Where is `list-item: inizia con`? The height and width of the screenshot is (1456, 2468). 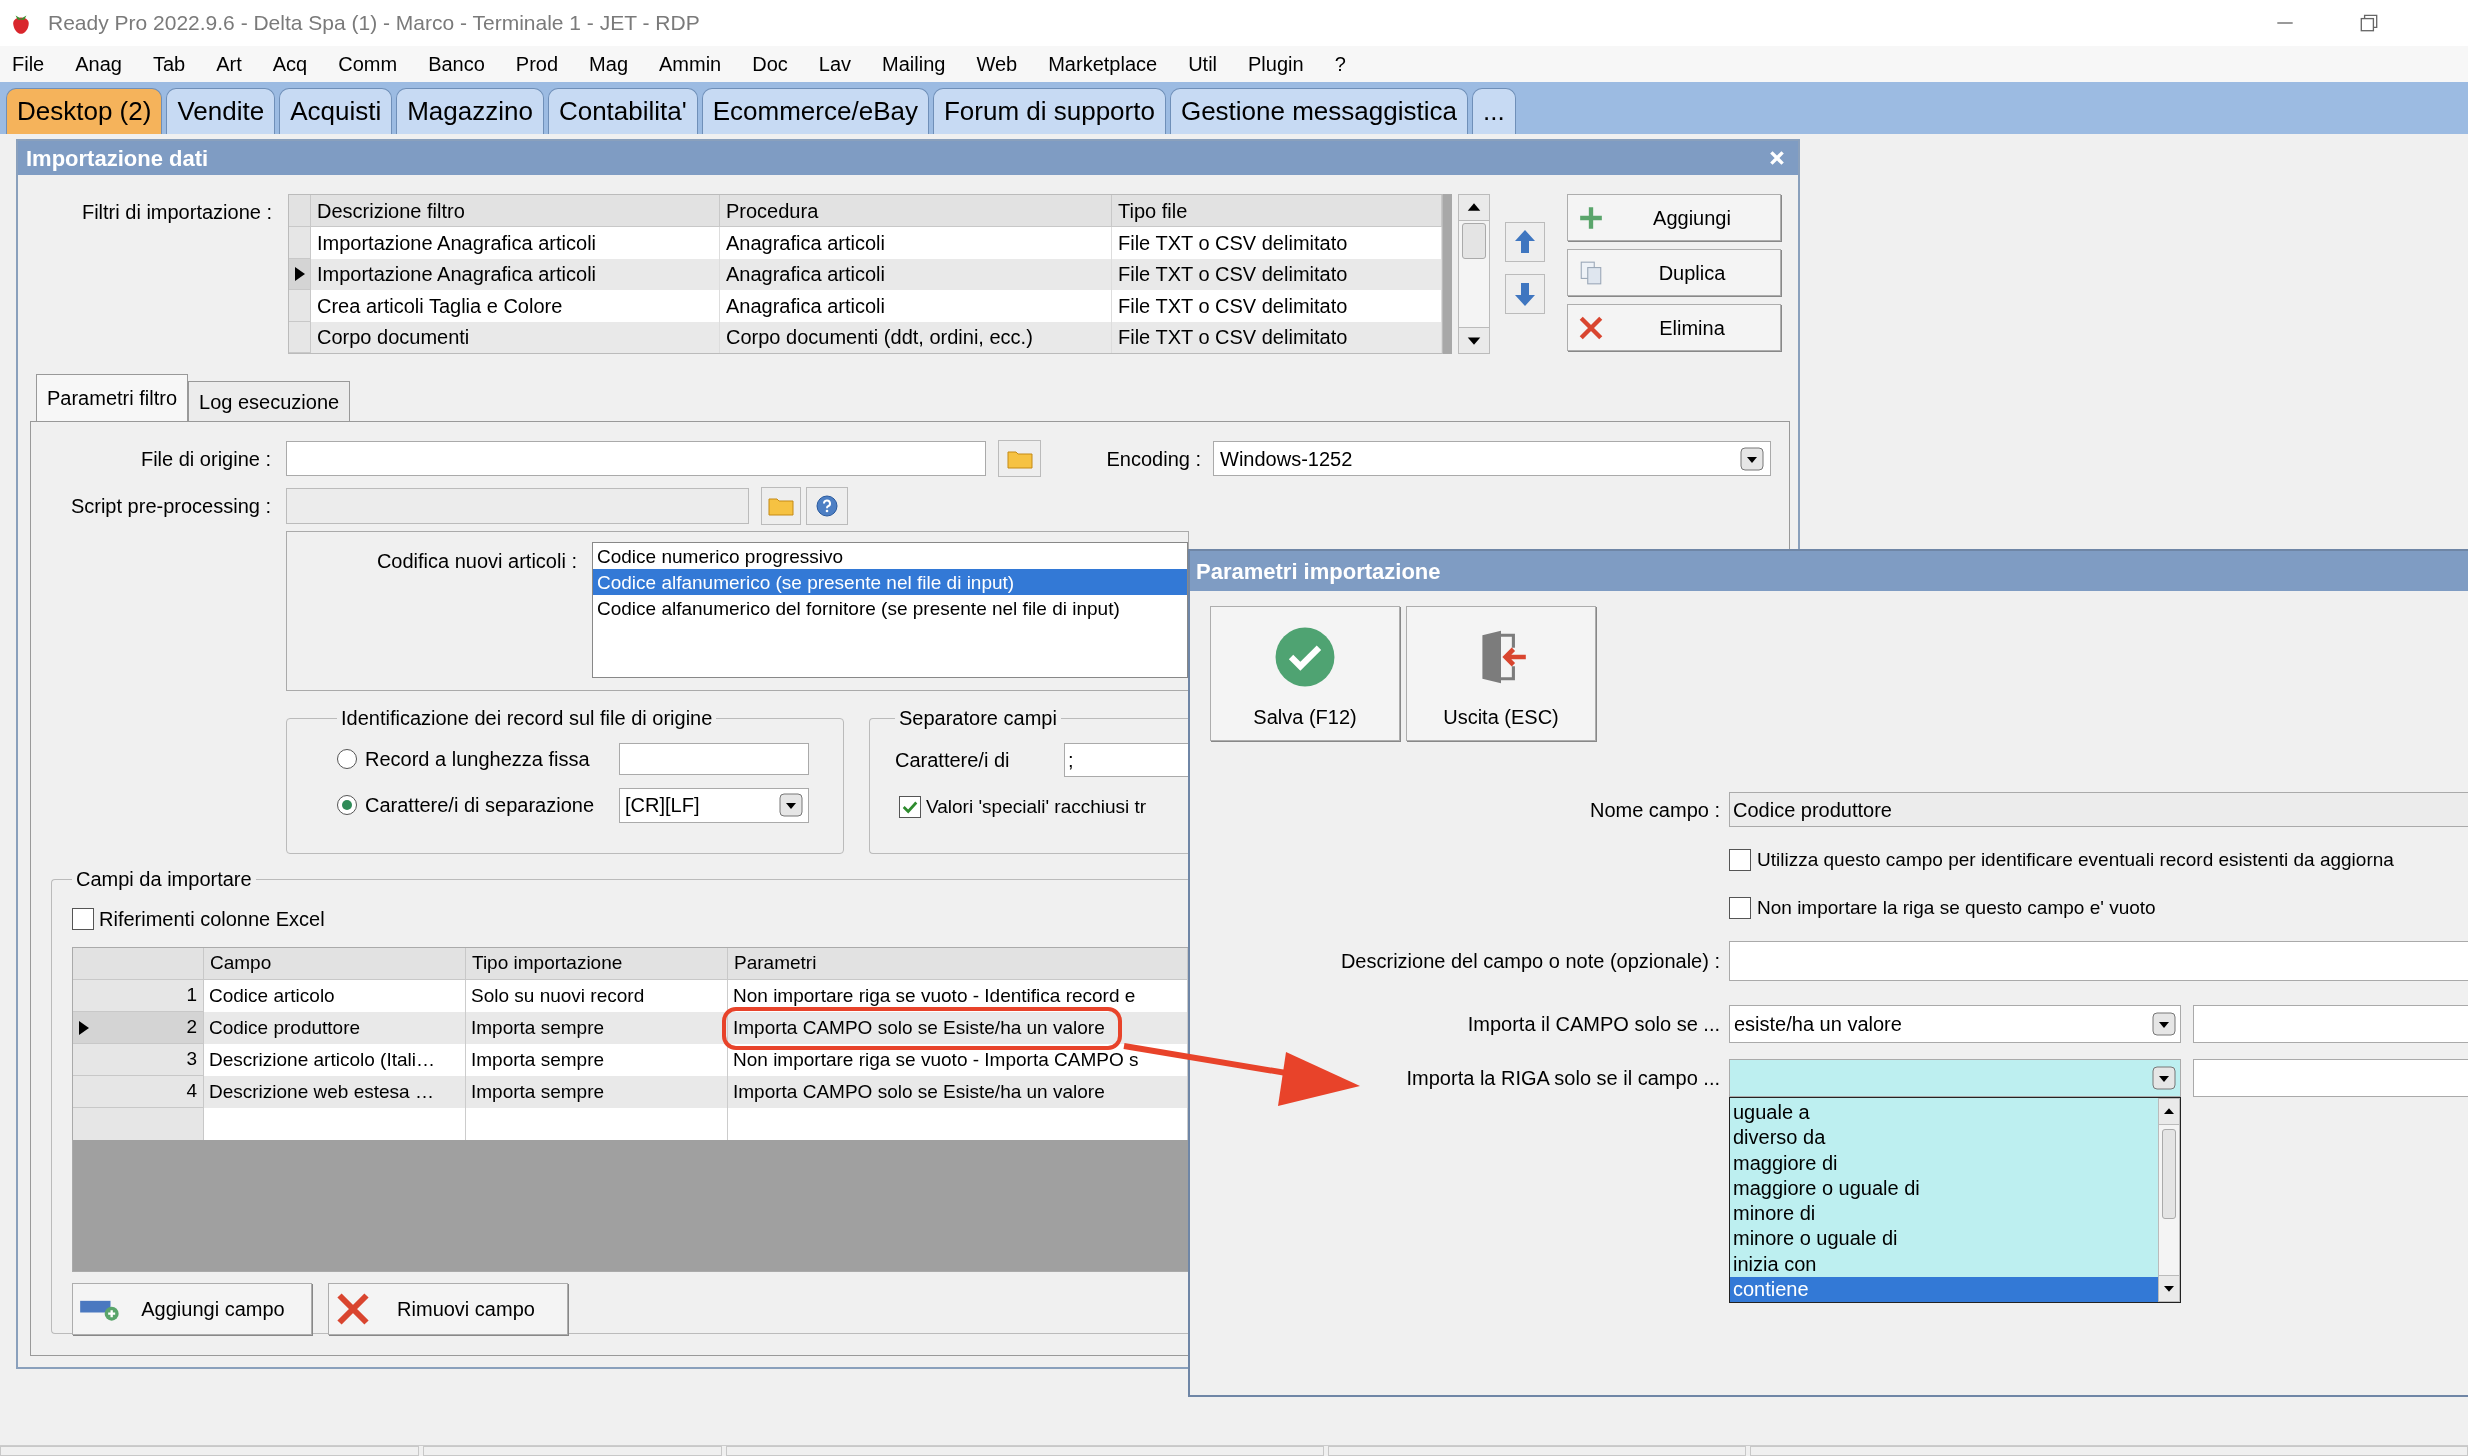
list-item: inizia con is located at coordinates (1944, 1264).